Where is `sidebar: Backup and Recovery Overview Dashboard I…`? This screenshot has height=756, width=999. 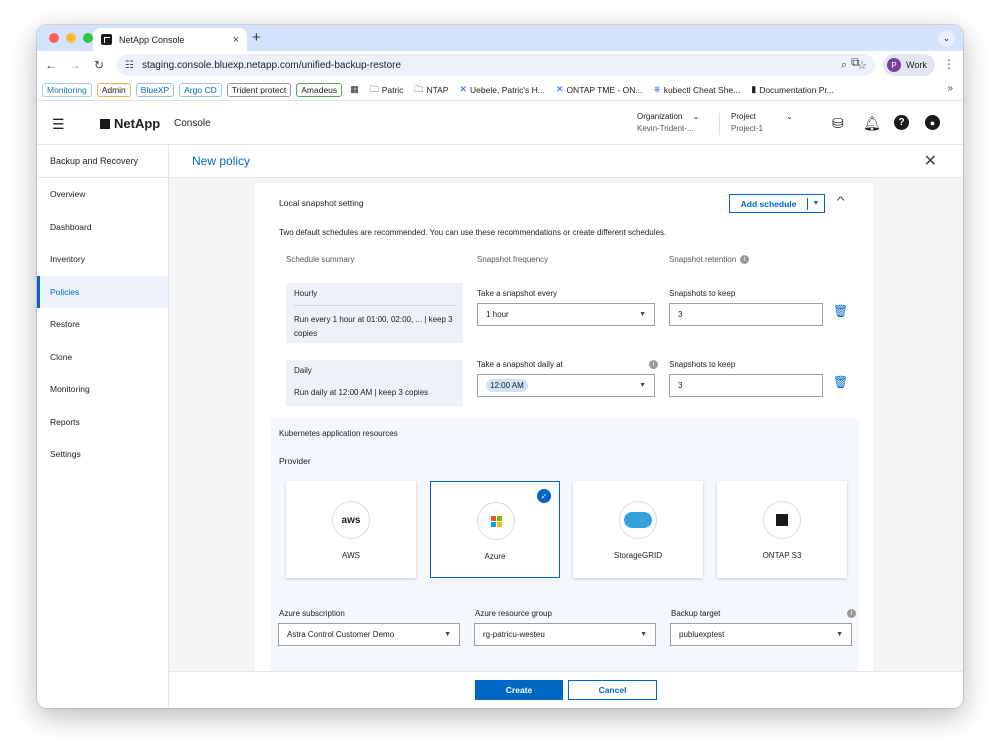 sidebar: Backup and Recovery Overview Dashboard I… is located at coordinates (103, 426).